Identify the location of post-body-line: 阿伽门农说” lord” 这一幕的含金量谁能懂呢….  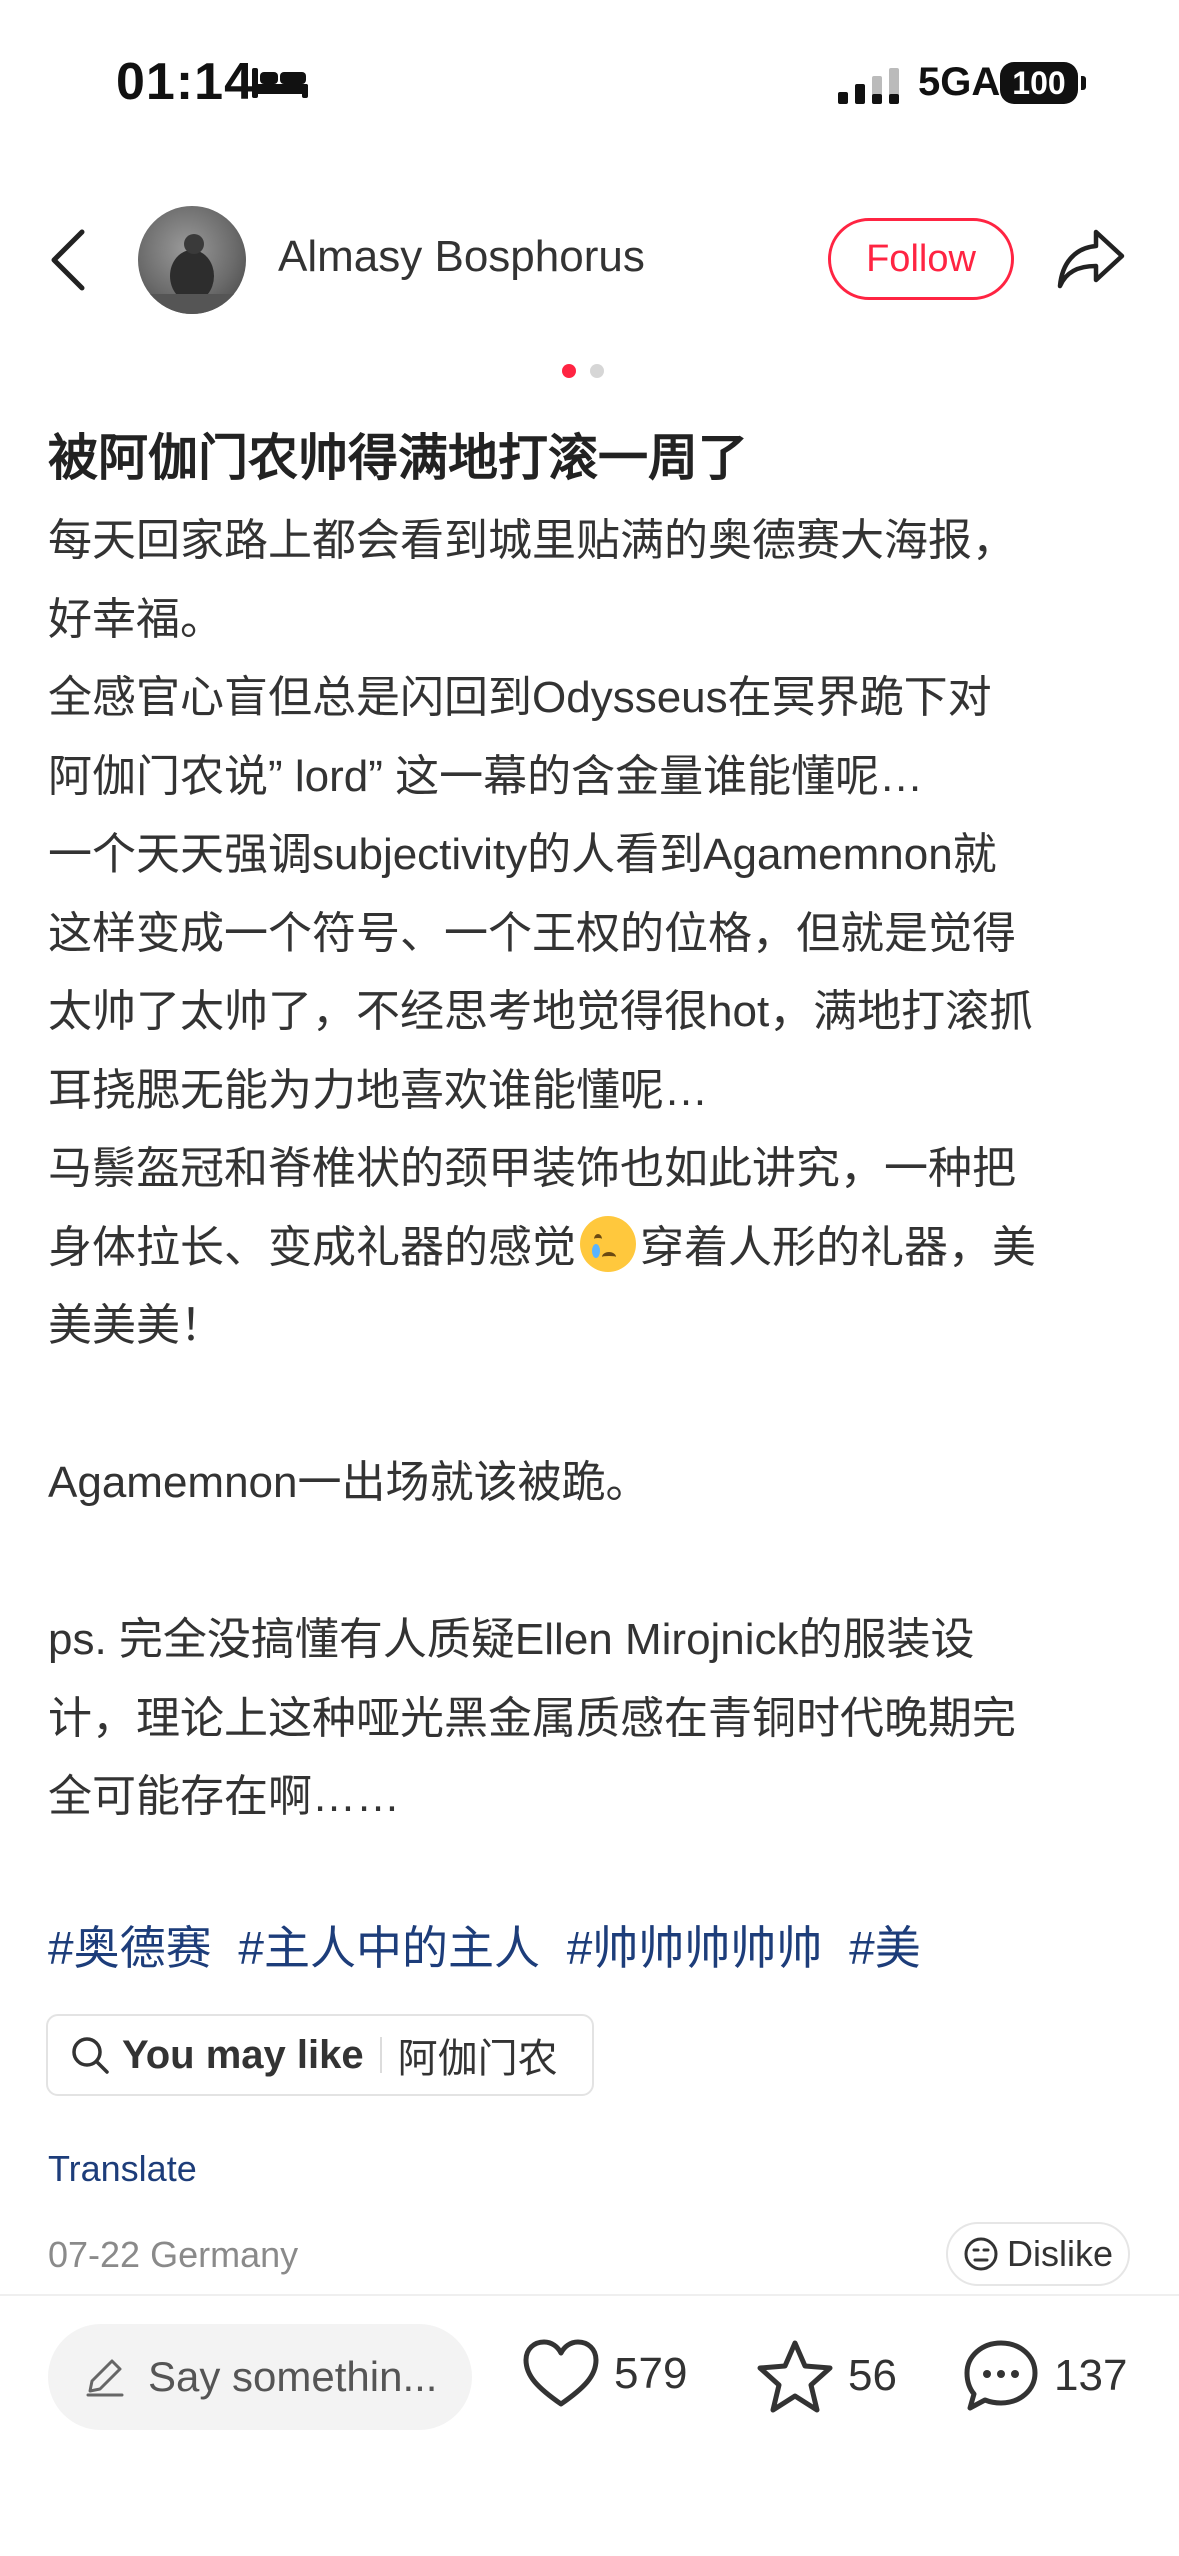
(486, 776).